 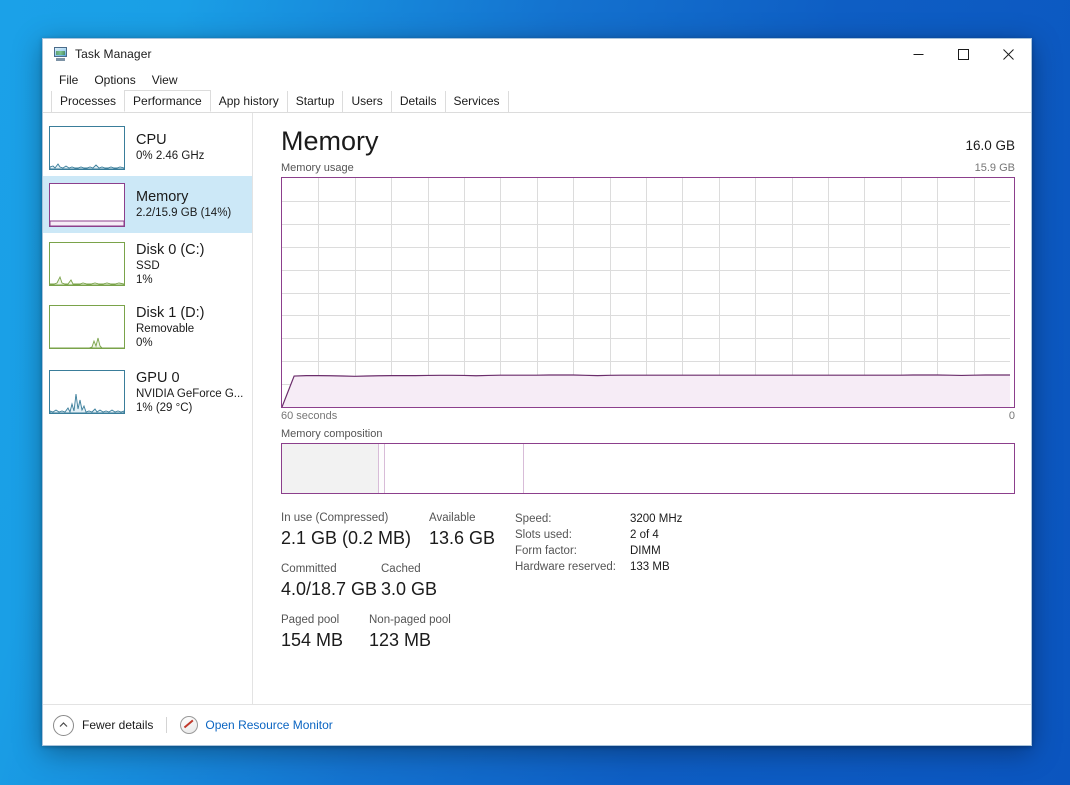 What do you see at coordinates (546, 551) in the screenshot?
I see `hw-form-factor-key: Form factor:` at bounding box center [546, 551].